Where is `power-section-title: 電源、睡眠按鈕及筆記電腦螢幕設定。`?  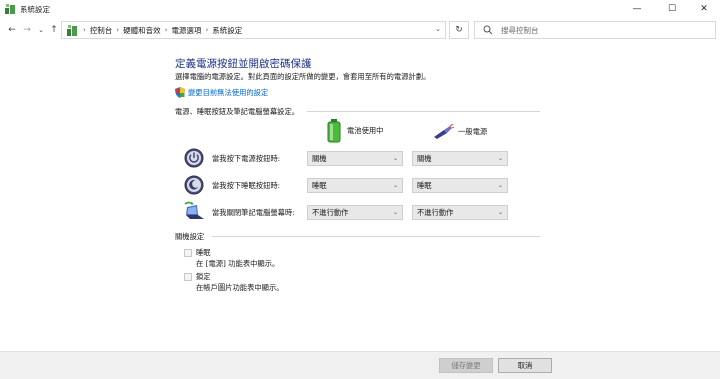
power-section-title: 電源、睡眠按鈕及筆記電腦螢幕設定。 is located at coordinates (237, 111).